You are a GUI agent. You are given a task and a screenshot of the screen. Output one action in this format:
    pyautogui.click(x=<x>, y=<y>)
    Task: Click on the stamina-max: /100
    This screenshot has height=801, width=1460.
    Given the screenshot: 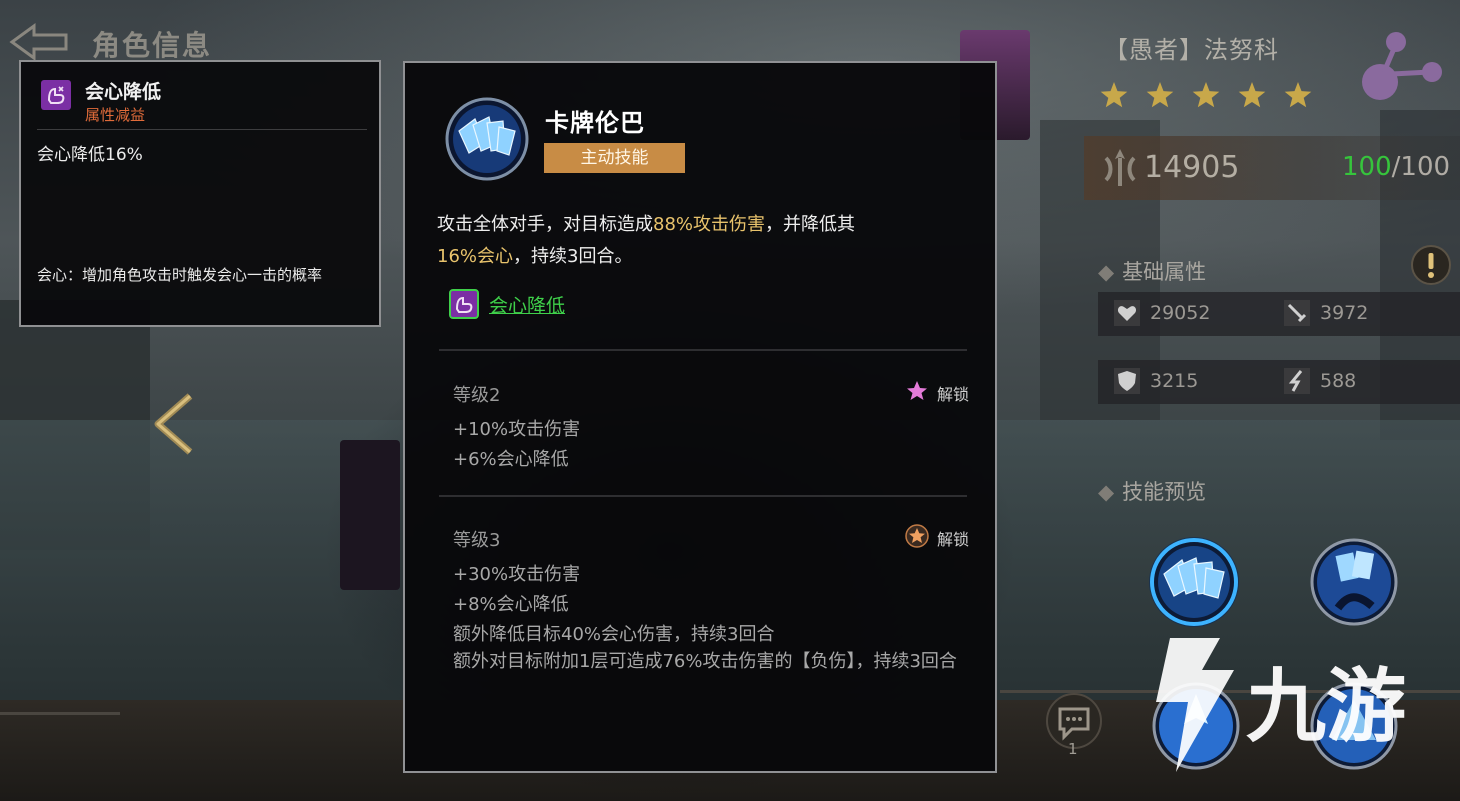 What is the action you would take?
    pyautogui.click(x=1421, y=167)
    